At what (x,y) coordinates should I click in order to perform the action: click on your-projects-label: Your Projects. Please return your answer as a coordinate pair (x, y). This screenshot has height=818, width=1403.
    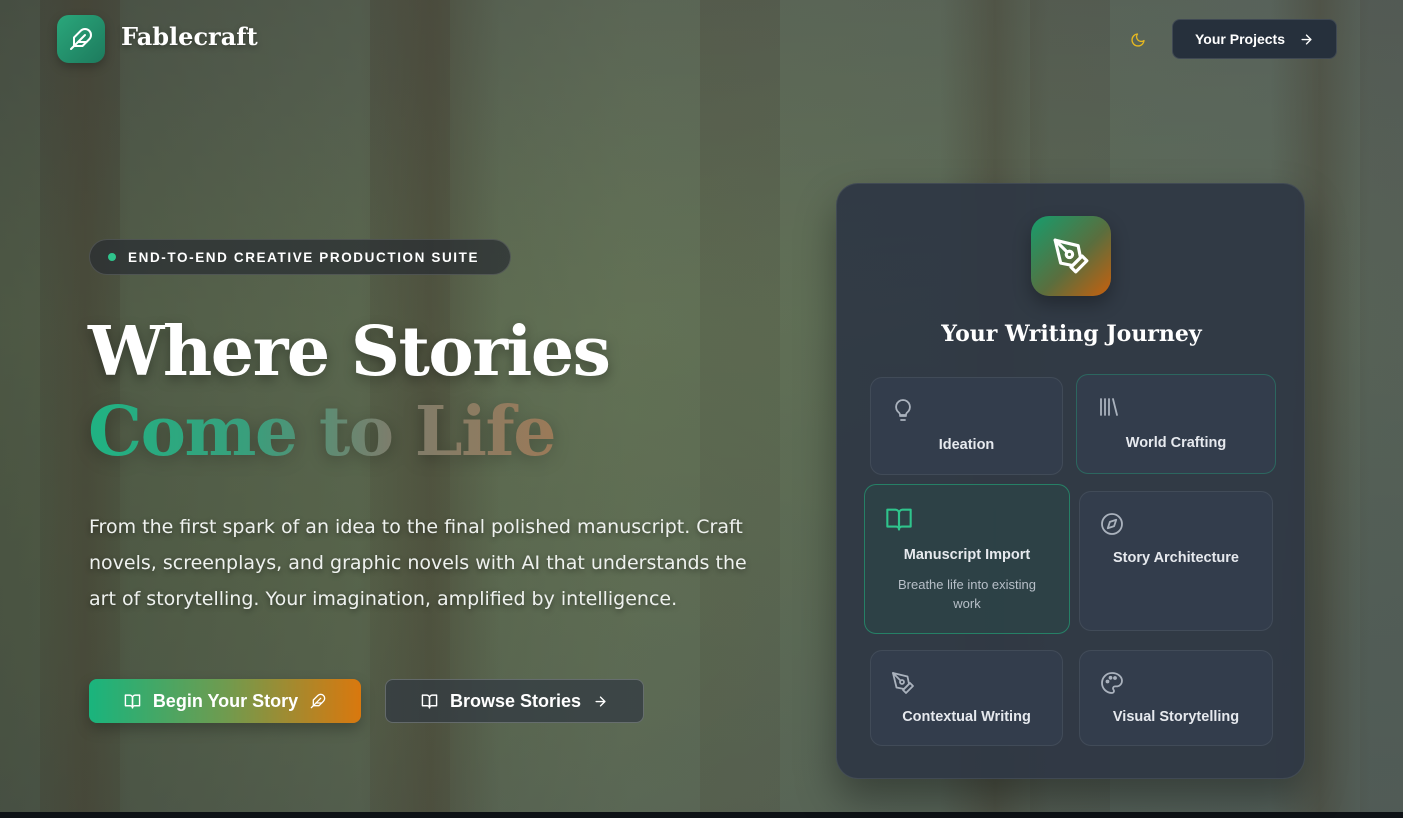
    Looking at the image, I should click on (1240, 39).